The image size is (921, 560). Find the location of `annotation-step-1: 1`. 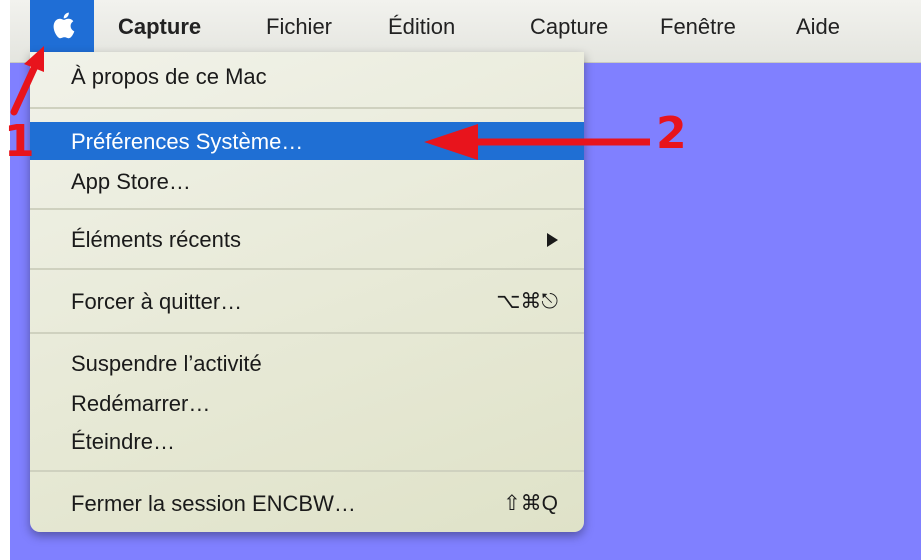

annotation-step-1: 1 is located at coordinates (19, 141).